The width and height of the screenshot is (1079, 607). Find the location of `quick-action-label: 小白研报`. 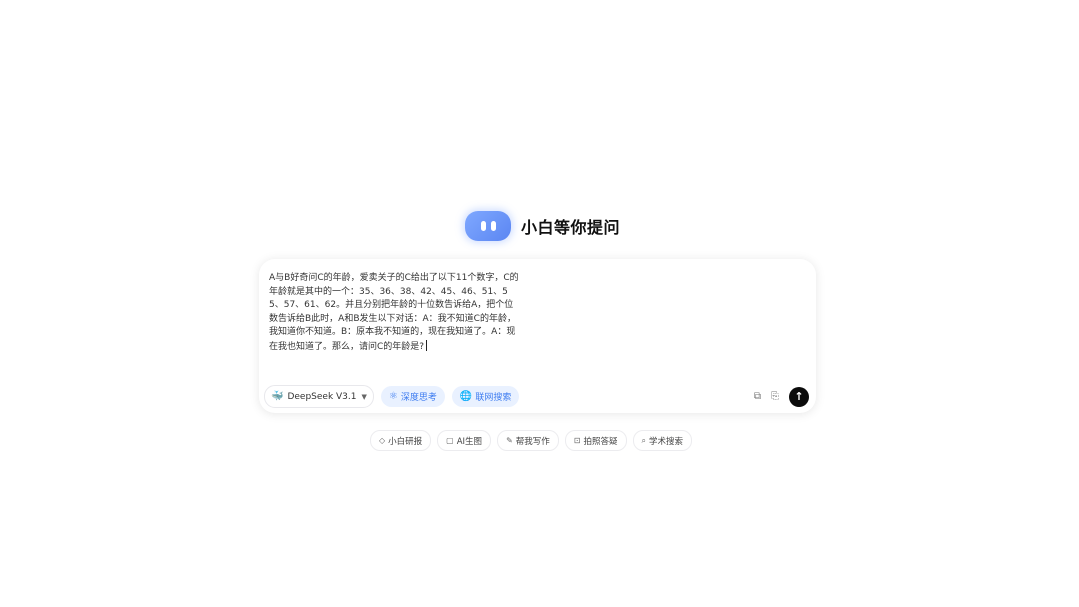

quick-action-label: 小白研报 is located at coordinates (405, 441).